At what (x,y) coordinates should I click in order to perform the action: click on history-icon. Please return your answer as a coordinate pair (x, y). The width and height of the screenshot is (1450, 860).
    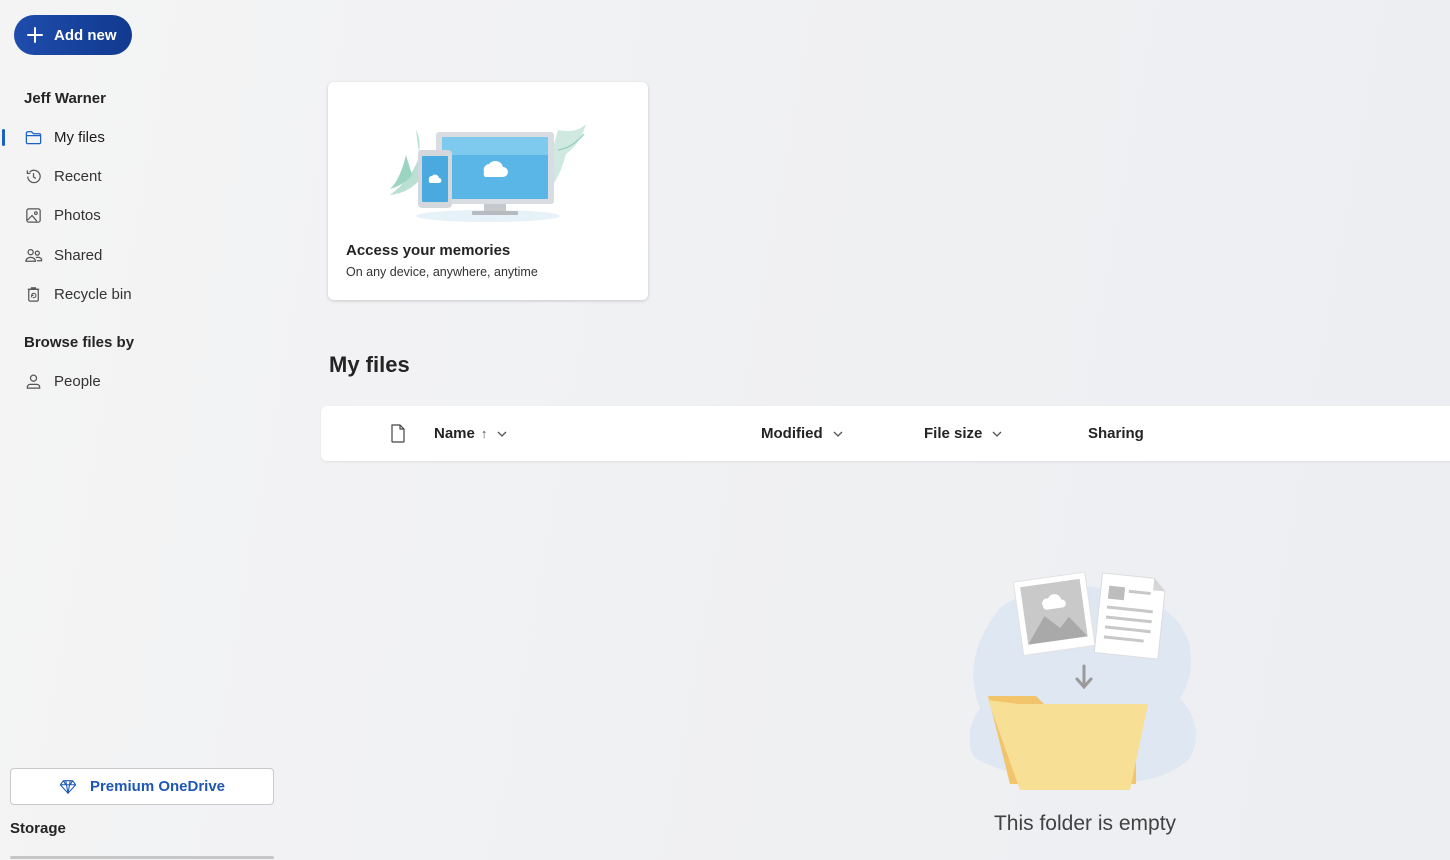
    Looking at the image, I should click on (33, 176).